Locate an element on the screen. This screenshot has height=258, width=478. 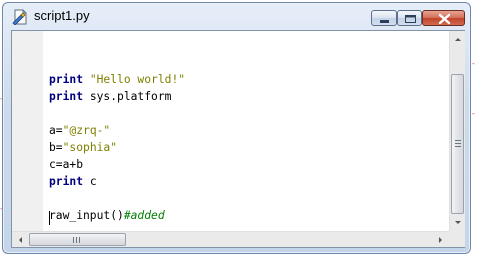
close-button is located at coordinates (443, 18).